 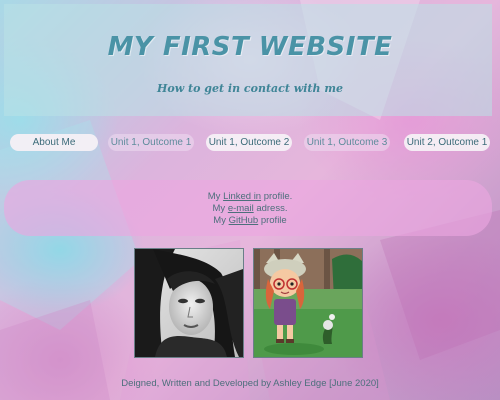 I want to click on nav-unit1-outcome1: Unit 1, Outcome 1, so click(x=151, y=142).